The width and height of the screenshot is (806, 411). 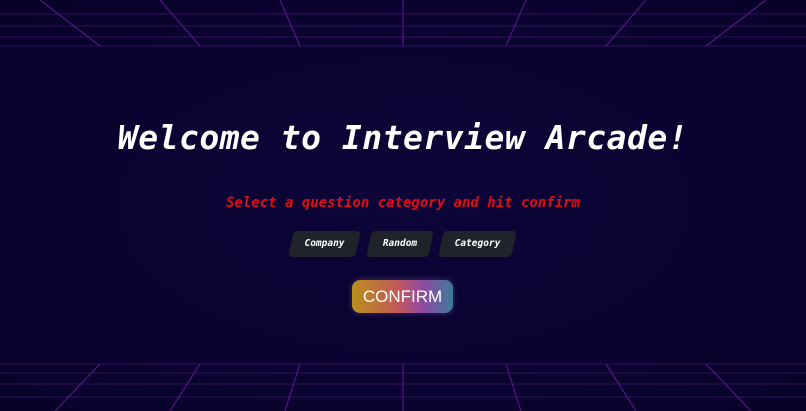 What do you see at coordinates (403, 137) in the screenshot?
I see `page-title: Welcome to Interview Arcade!` at bounding box center [403, 137].